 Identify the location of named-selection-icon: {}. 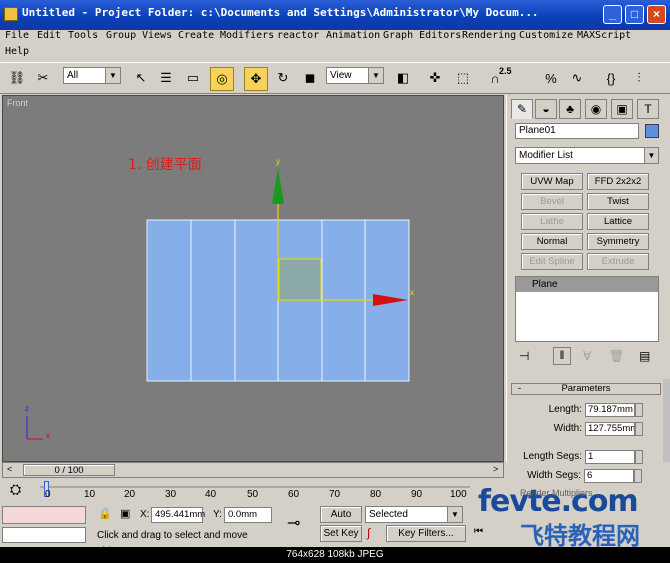
(611, 78).